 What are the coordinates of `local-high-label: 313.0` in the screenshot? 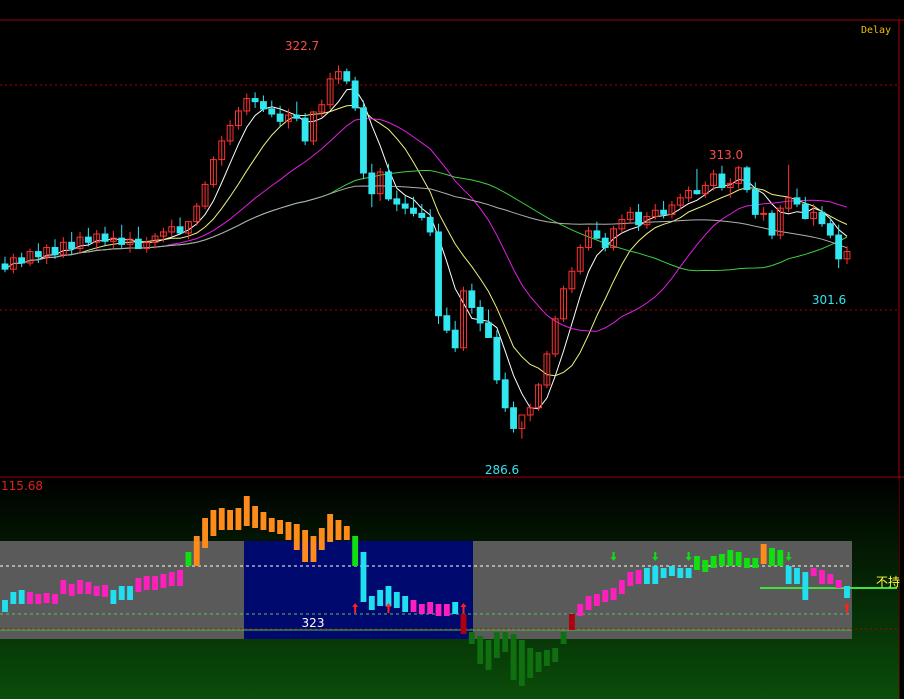 It's located at (726, 155).